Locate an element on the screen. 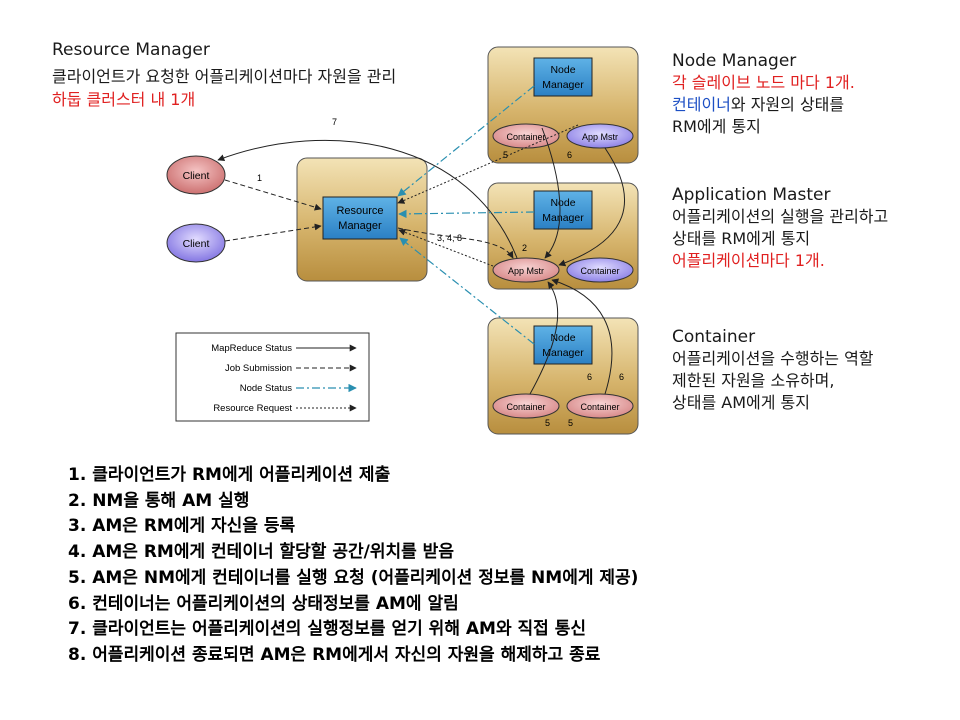  app-master-node2-label: App Mstr is located at coordinates (526, 271).